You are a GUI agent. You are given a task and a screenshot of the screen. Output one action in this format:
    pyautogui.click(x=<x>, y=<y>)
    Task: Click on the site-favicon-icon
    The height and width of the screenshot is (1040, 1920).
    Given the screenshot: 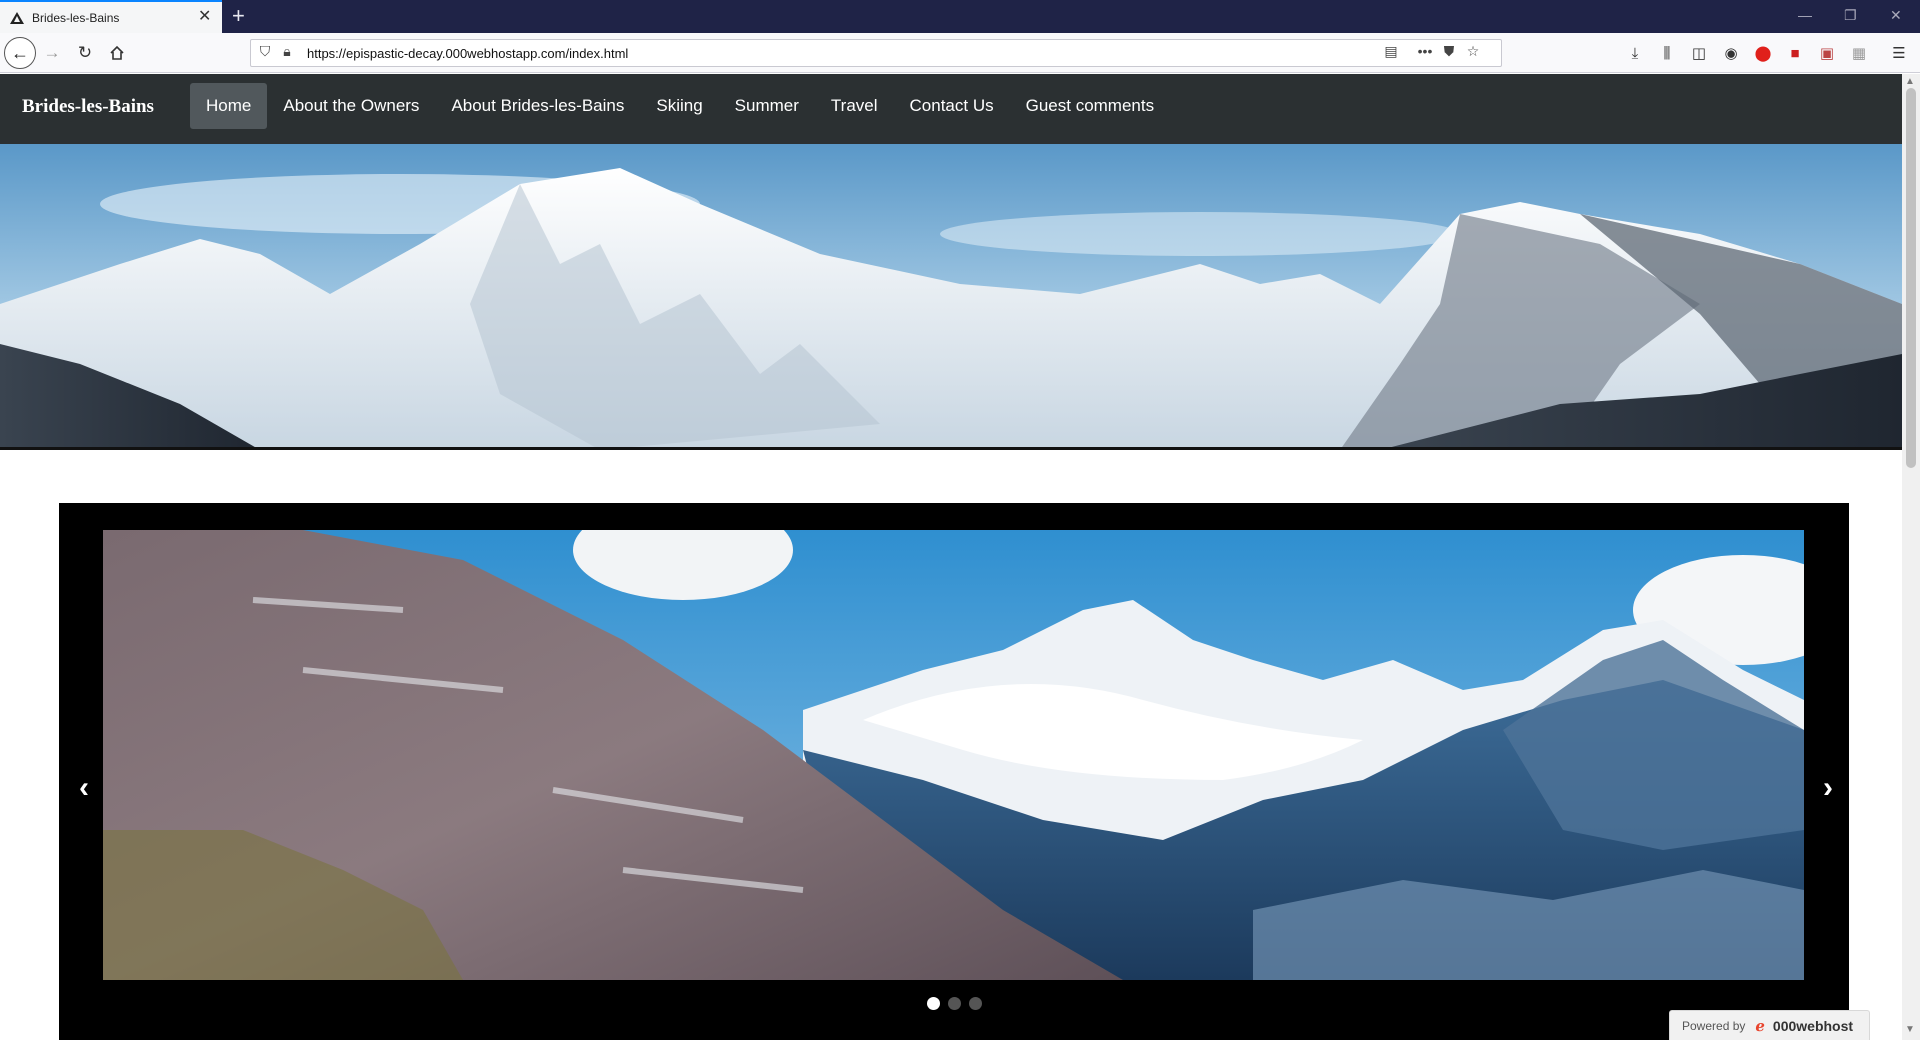 What is the action you would take?
    pyautogui.click(x=17, y=18)
    